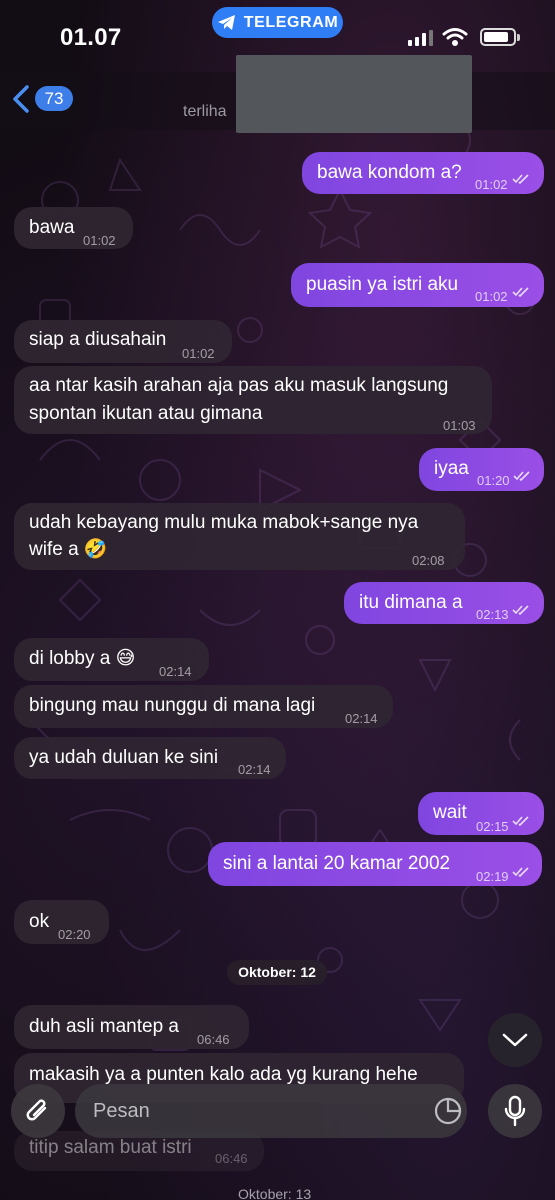 Image resolution: width=555 pixels, height=1200 pixels. Describe the element at coordinates (226, 22) in the screenshot. I see `telegram-icon` at that location.